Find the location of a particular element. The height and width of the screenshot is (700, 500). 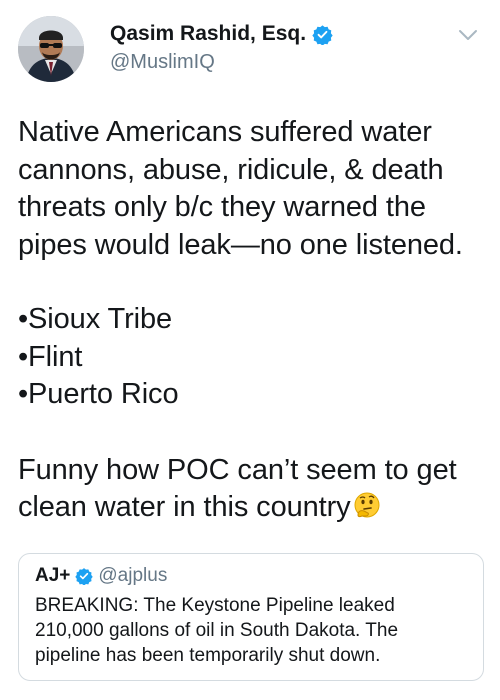

author-block: Qasim Rashid, Esq. @MuslimIQ is located at coordinates (221, 48).